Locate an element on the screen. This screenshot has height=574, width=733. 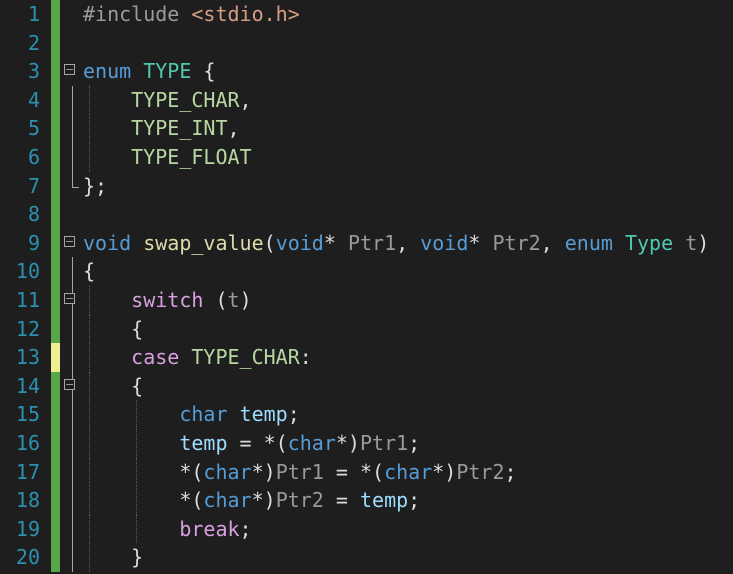
code-token: swap_value is located at coordinates (203, 242).